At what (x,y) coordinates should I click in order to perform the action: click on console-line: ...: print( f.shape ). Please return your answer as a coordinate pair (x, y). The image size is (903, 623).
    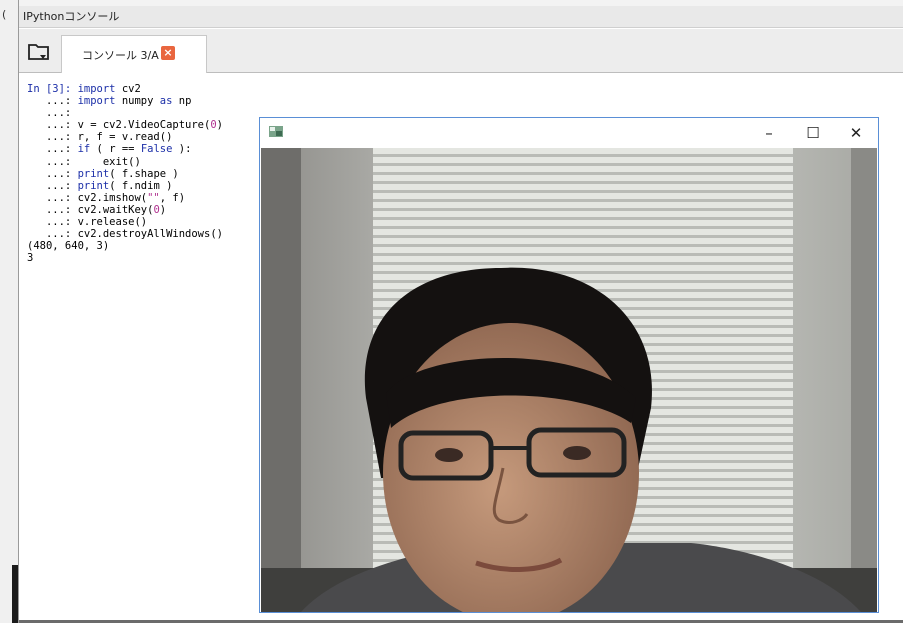
    Looking at the image, I should click on (142, 174).